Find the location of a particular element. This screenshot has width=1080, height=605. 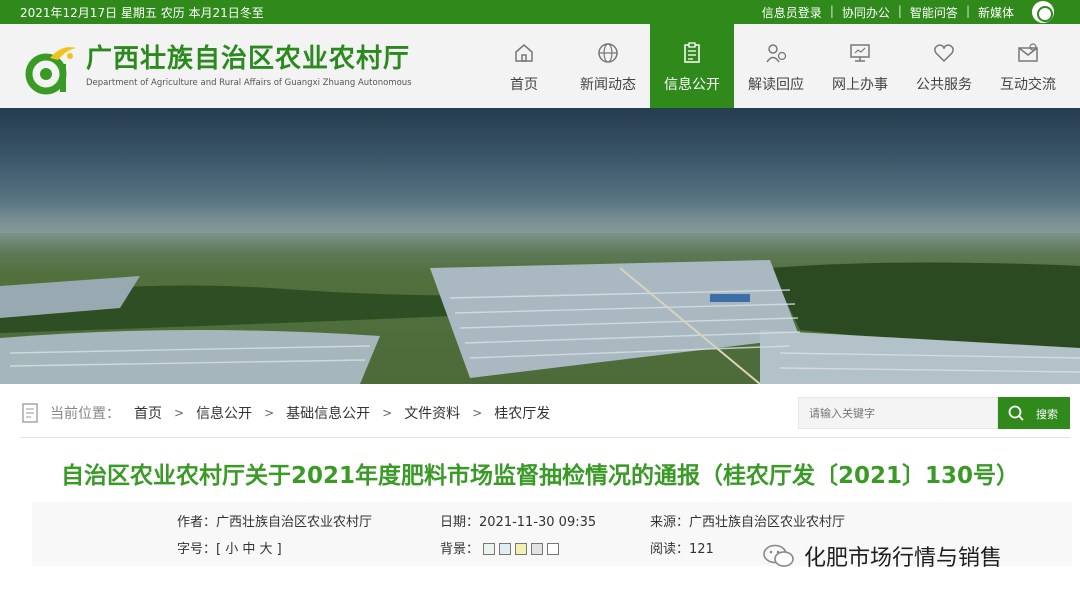

globe-icon is located at coordinates (608, 53).